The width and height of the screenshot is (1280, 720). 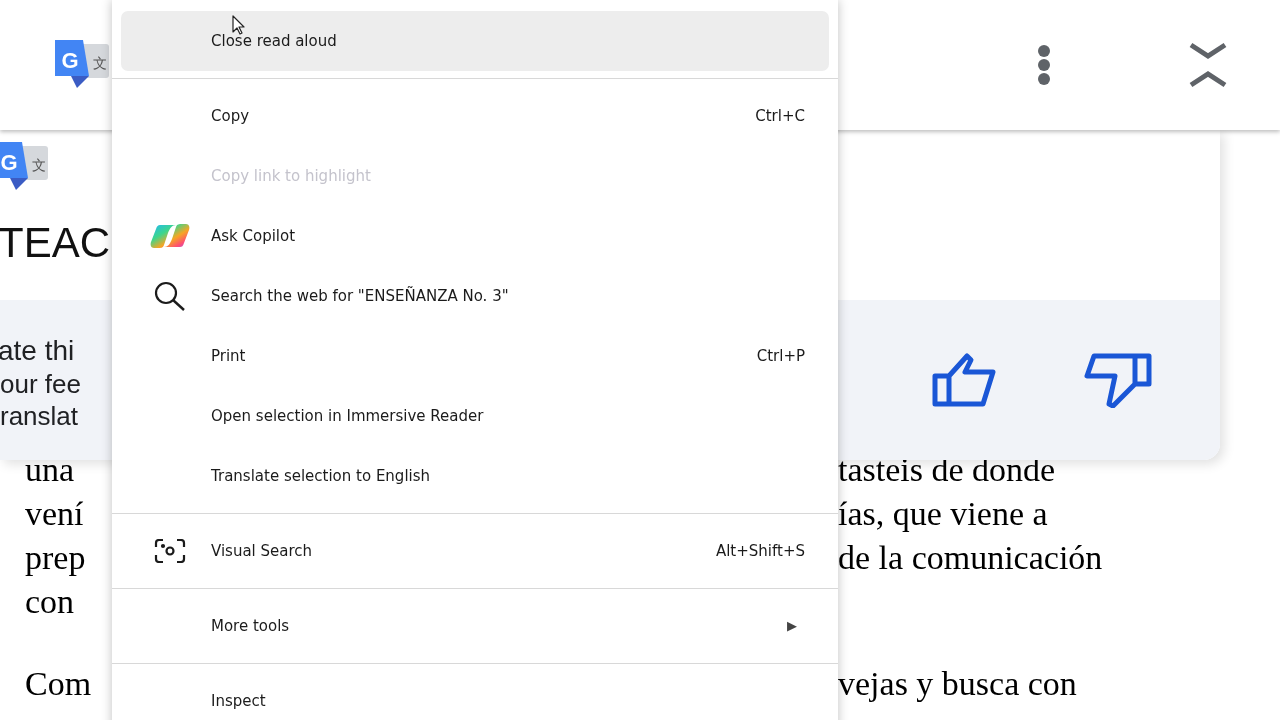 What do you see at coordinates (58, 684) in the screenshot?
I see `document-text: Com` at bounding box center [58, 684].